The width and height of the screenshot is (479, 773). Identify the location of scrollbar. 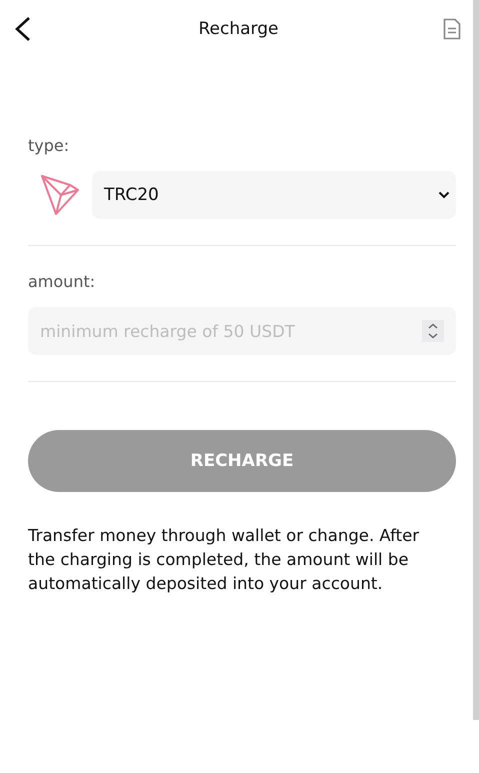
(476, 360).